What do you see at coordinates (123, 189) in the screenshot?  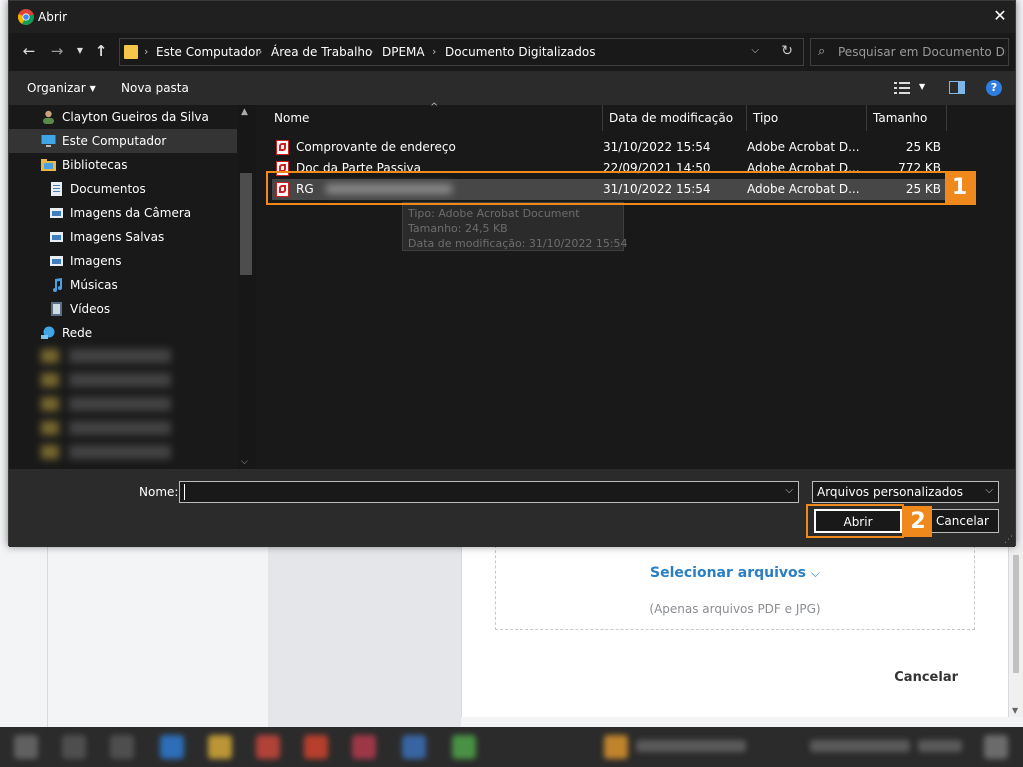 I see `nav-item-documentos: Documentos` at bounding box center [123, 189].